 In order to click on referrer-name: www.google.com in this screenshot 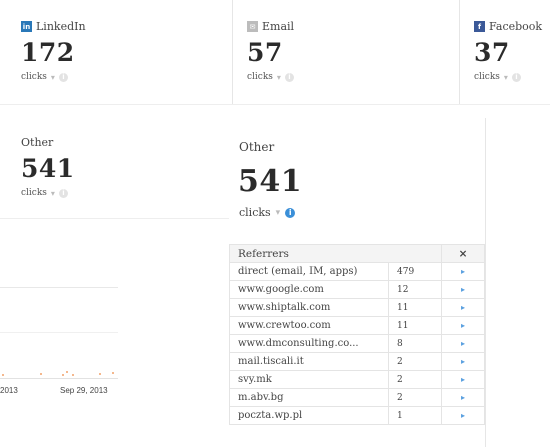, I will do `click(309, 289)`.